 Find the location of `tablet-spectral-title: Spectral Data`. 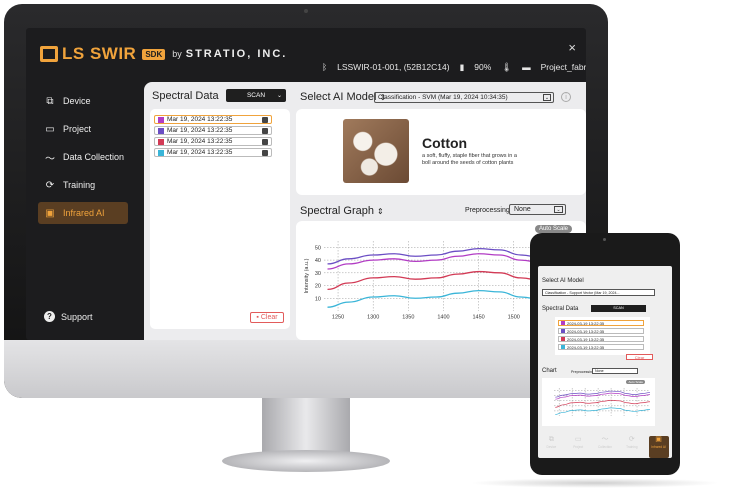

tablet-spectral-title: Spectral Data is located at coordinates (560, 309).